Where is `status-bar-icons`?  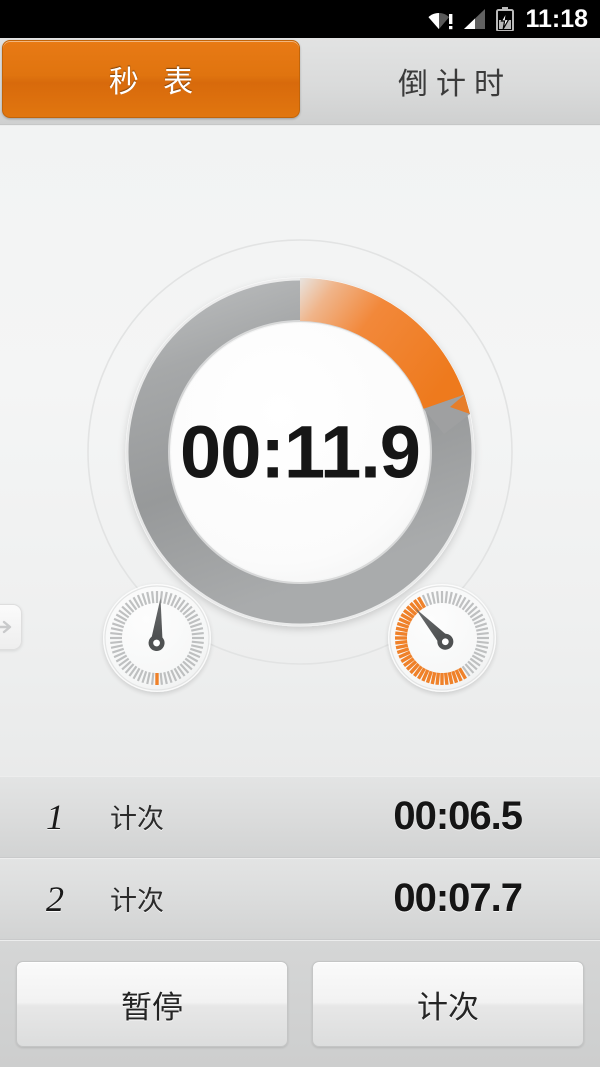 status-bar-icons is located at coordinates (471, 19).